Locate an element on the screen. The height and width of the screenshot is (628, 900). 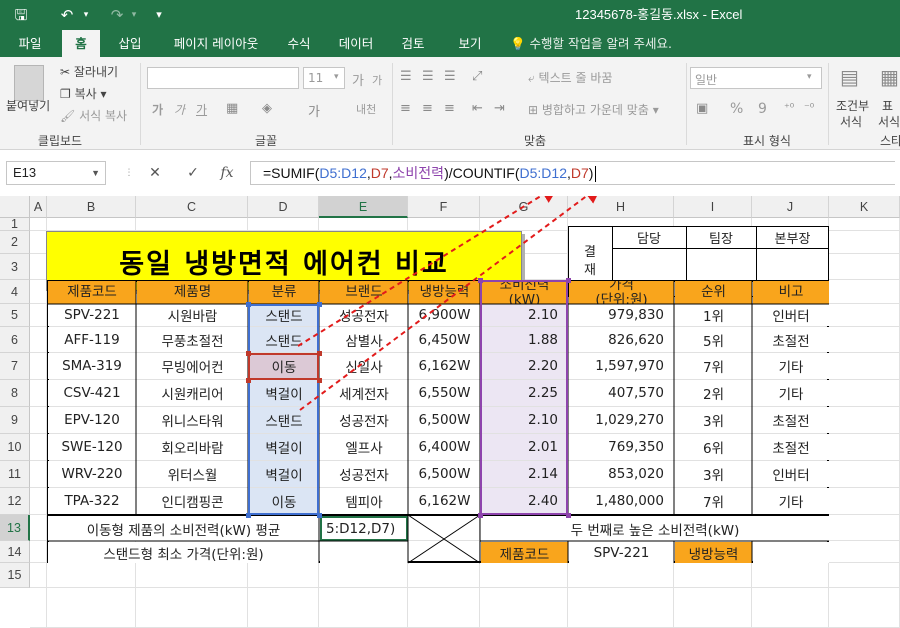
accounting-icon: ▣ is located at coordinates (702, 108).